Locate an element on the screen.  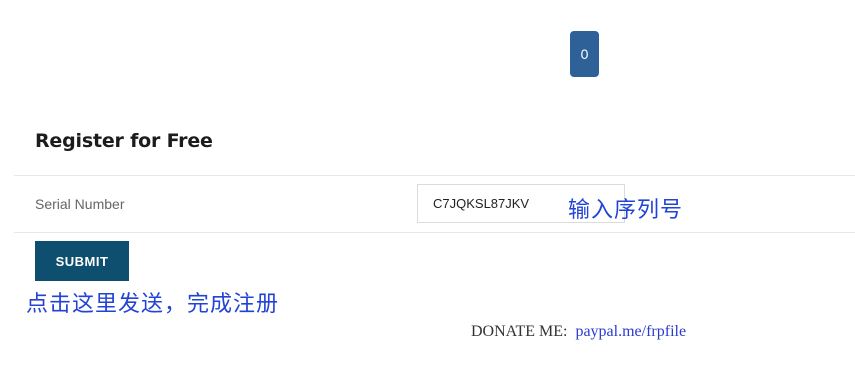
counter-badge: 0 is located at coordinates (584, 54).